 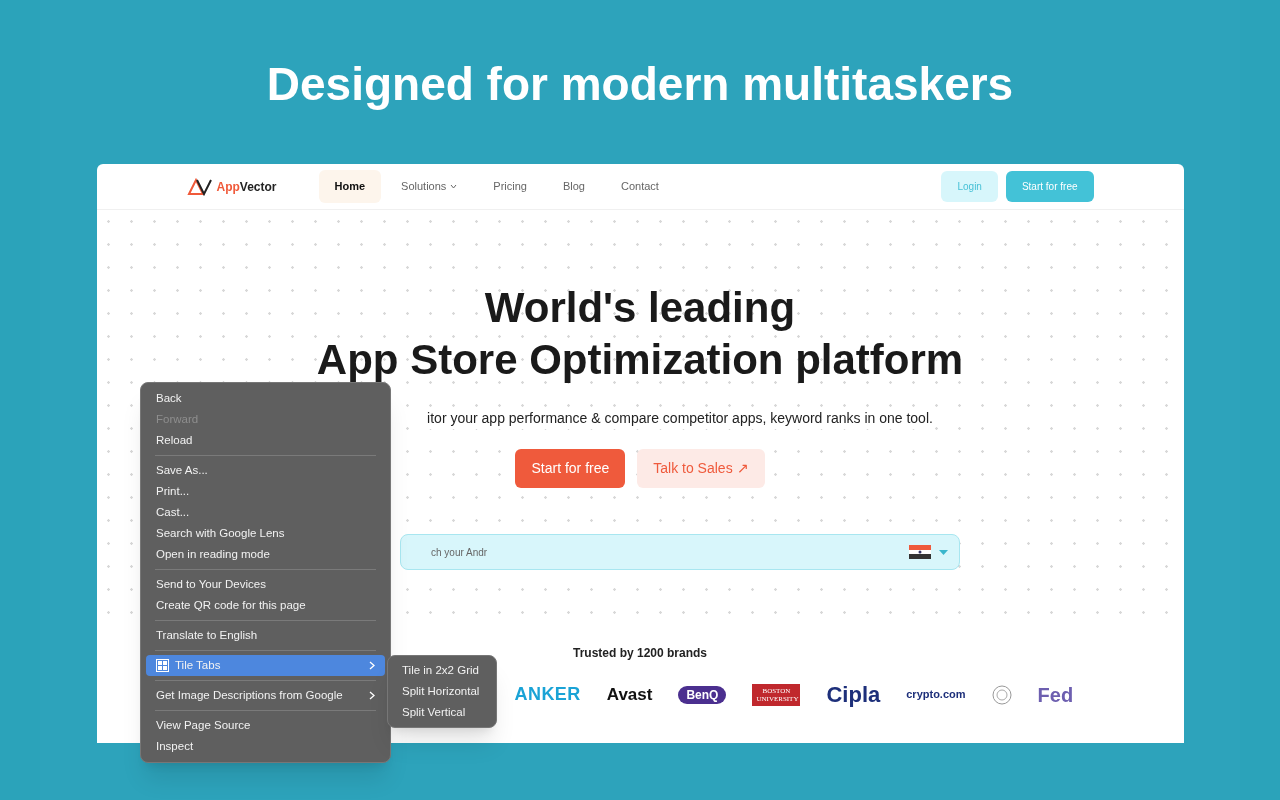 What do you see at coordinates (442, 670) in the screenshot?
I see `submenu-item: Tile in 2x2 Grid` at bounding box center [442, 670].